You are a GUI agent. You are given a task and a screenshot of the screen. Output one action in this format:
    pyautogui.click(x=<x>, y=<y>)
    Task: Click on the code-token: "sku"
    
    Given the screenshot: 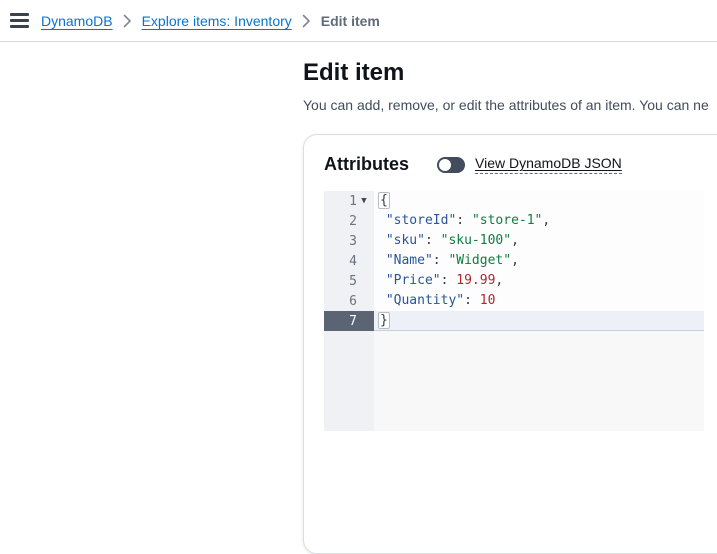 What is the action you would take?
    pyautogui.click(x=405, y=240)
    